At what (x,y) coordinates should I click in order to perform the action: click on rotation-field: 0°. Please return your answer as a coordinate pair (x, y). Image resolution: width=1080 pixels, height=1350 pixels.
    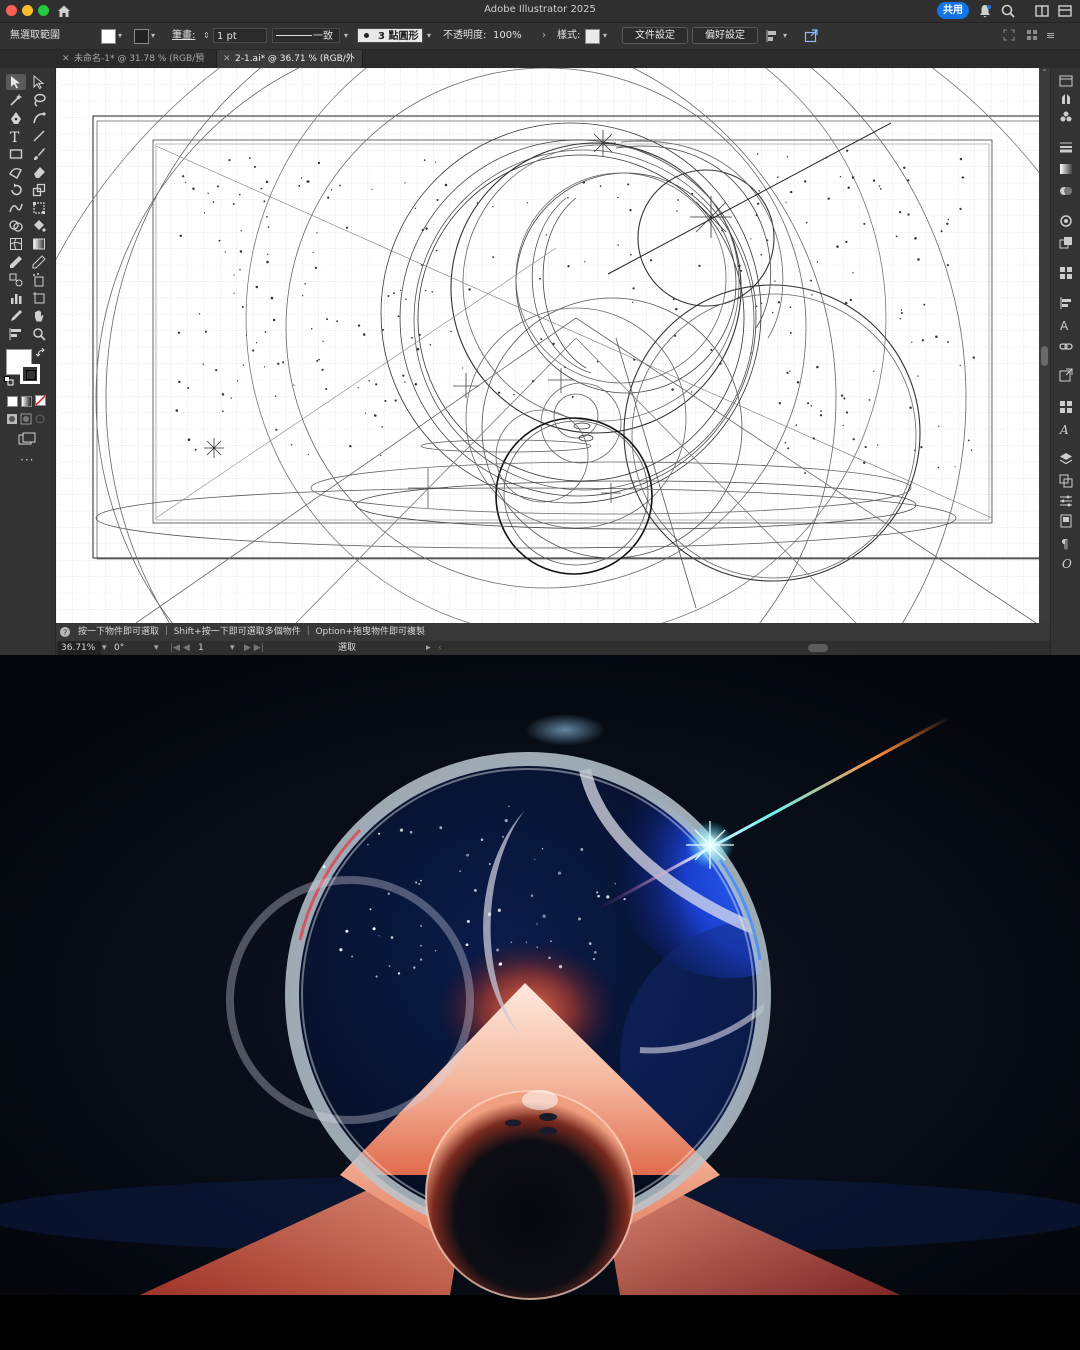
    Looking at the image, I should click on (132, 648).